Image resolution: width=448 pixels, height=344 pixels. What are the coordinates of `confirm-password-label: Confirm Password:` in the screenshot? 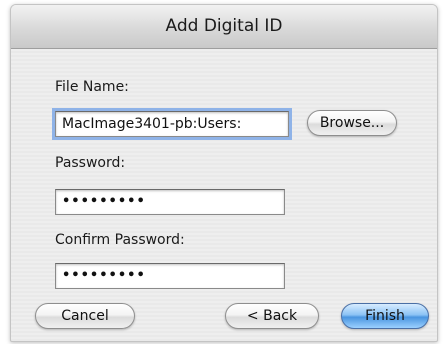 It's located at (120, 240).